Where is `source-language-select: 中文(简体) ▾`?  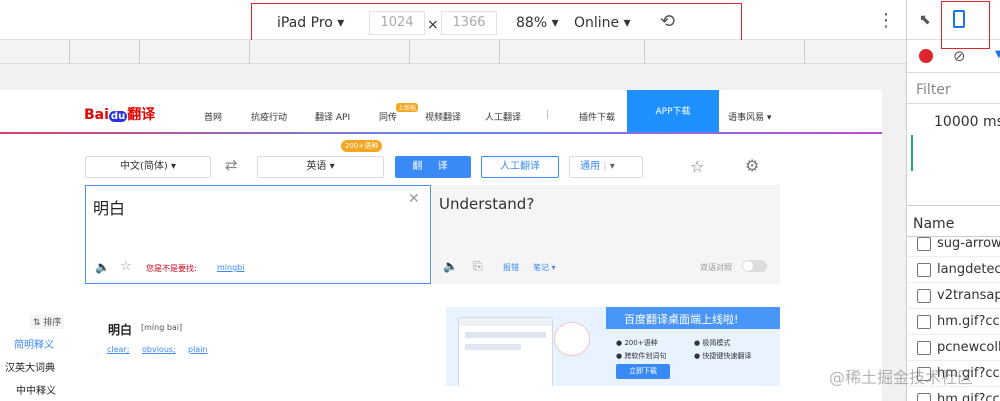 source-language-select: 中文(简体) ▾ is located at coordinates (148, 167).